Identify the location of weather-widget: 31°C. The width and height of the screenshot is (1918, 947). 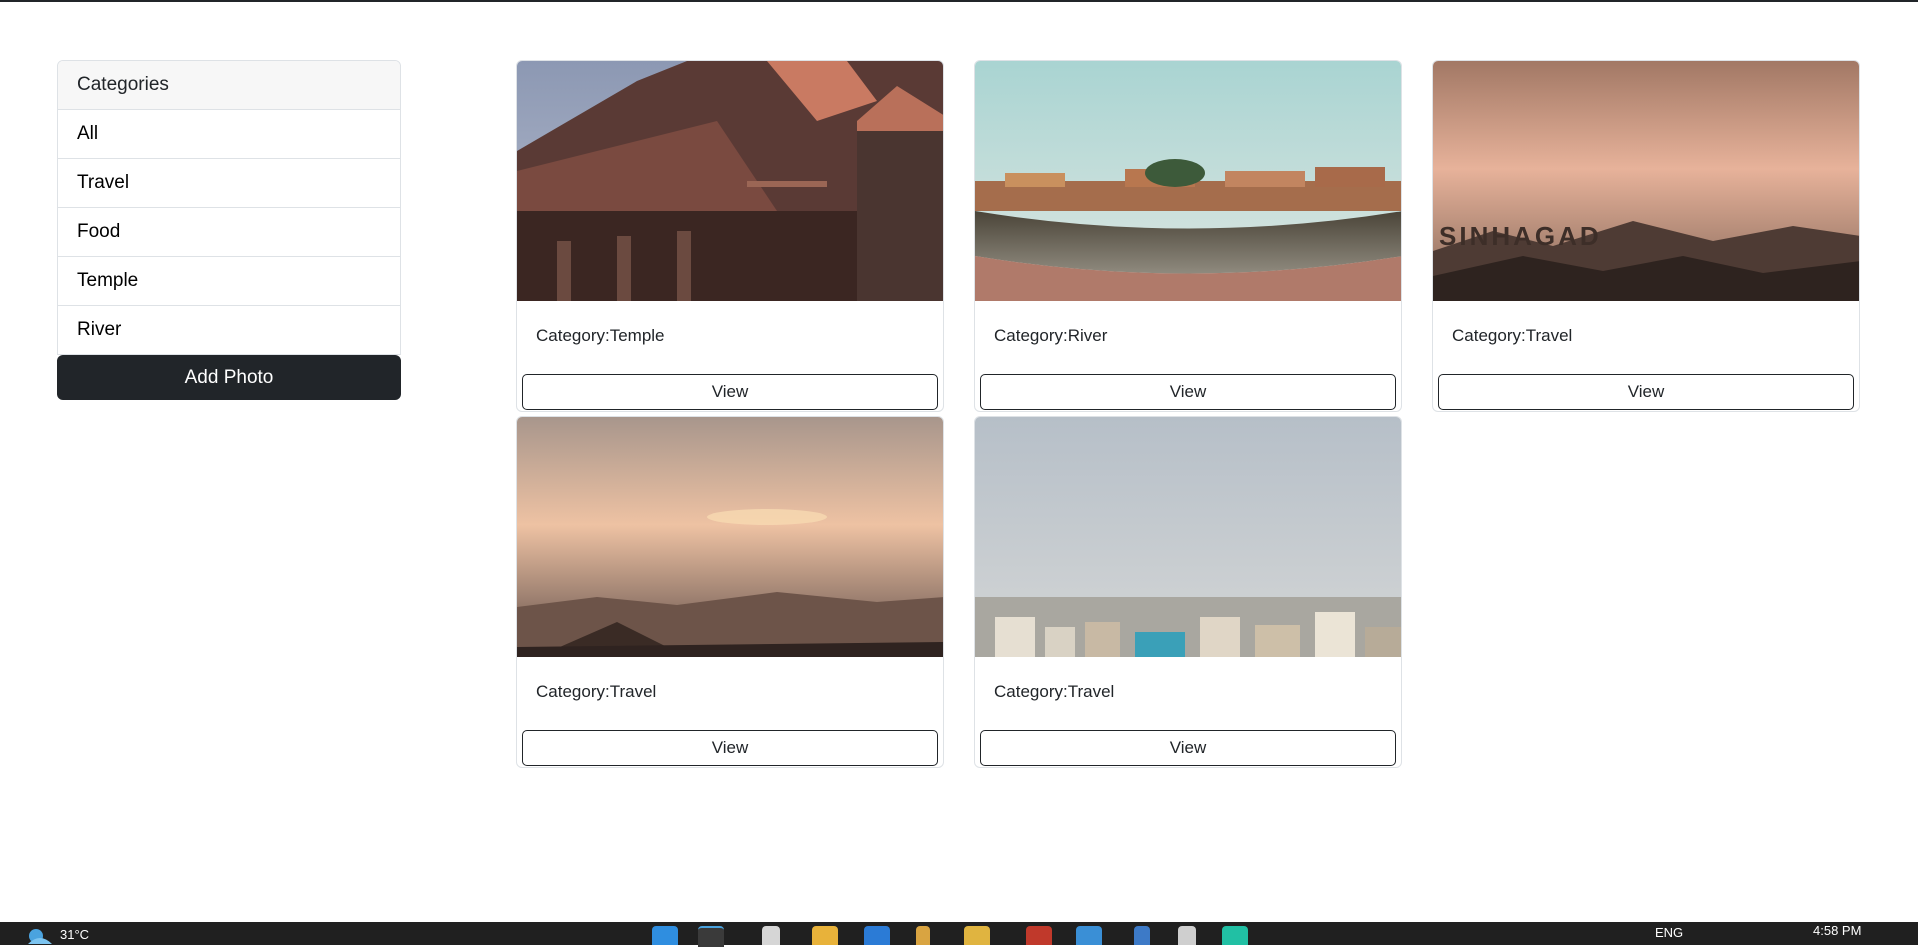
(57, 935).